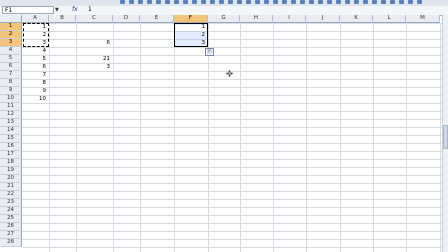 Image resolution: width=448 pixels, height=252 pixels. What do you see at coordinates (11, 27) in the screenshot?
I see `row-header-1: 1` at bounding box center [11, 27].